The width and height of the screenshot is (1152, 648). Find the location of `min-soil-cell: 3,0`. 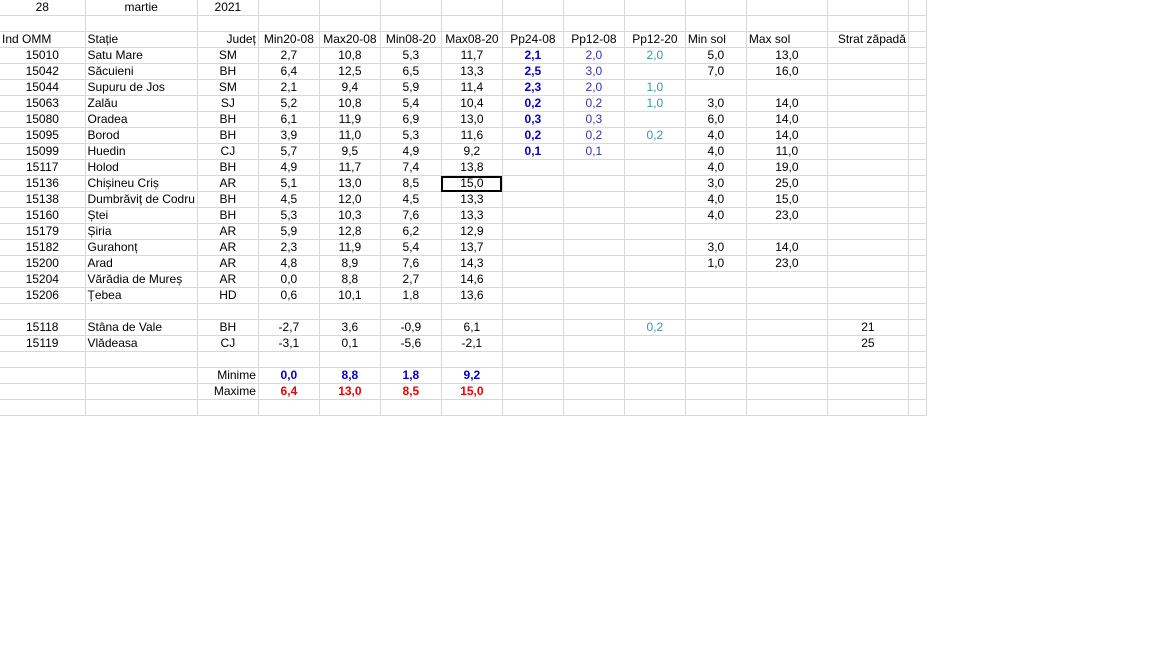

min-soil-cell: 3,0 is located at coordinates (716, 247).